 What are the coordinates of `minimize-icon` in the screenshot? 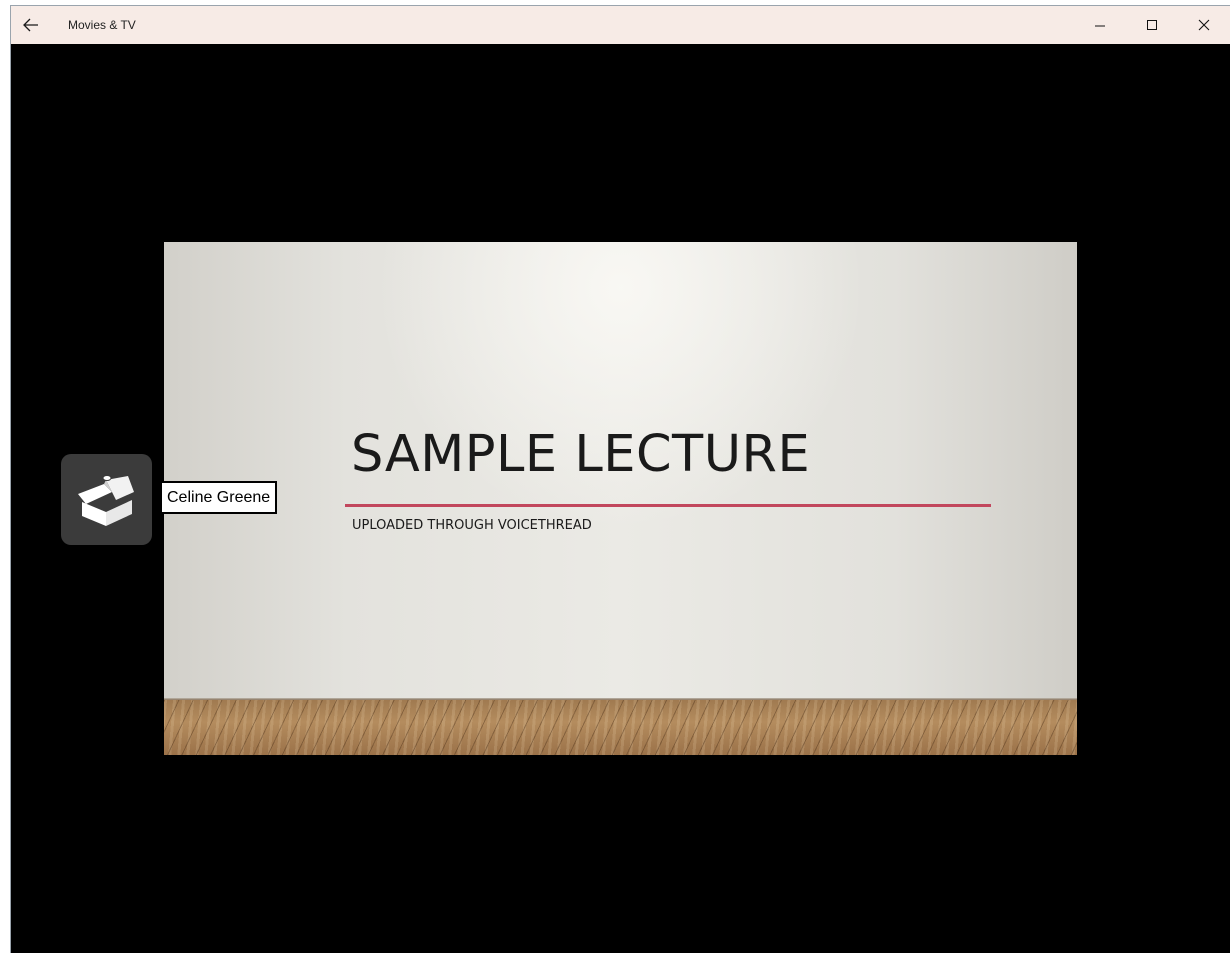 It's located at (1100, 26).